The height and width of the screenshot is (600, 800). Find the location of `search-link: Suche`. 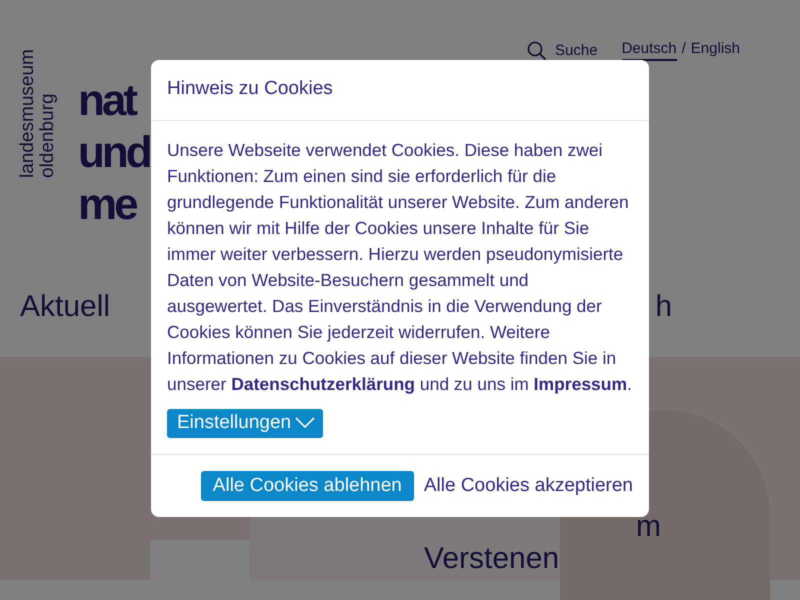

search-link: Suche is located at coordinates (562, 50).